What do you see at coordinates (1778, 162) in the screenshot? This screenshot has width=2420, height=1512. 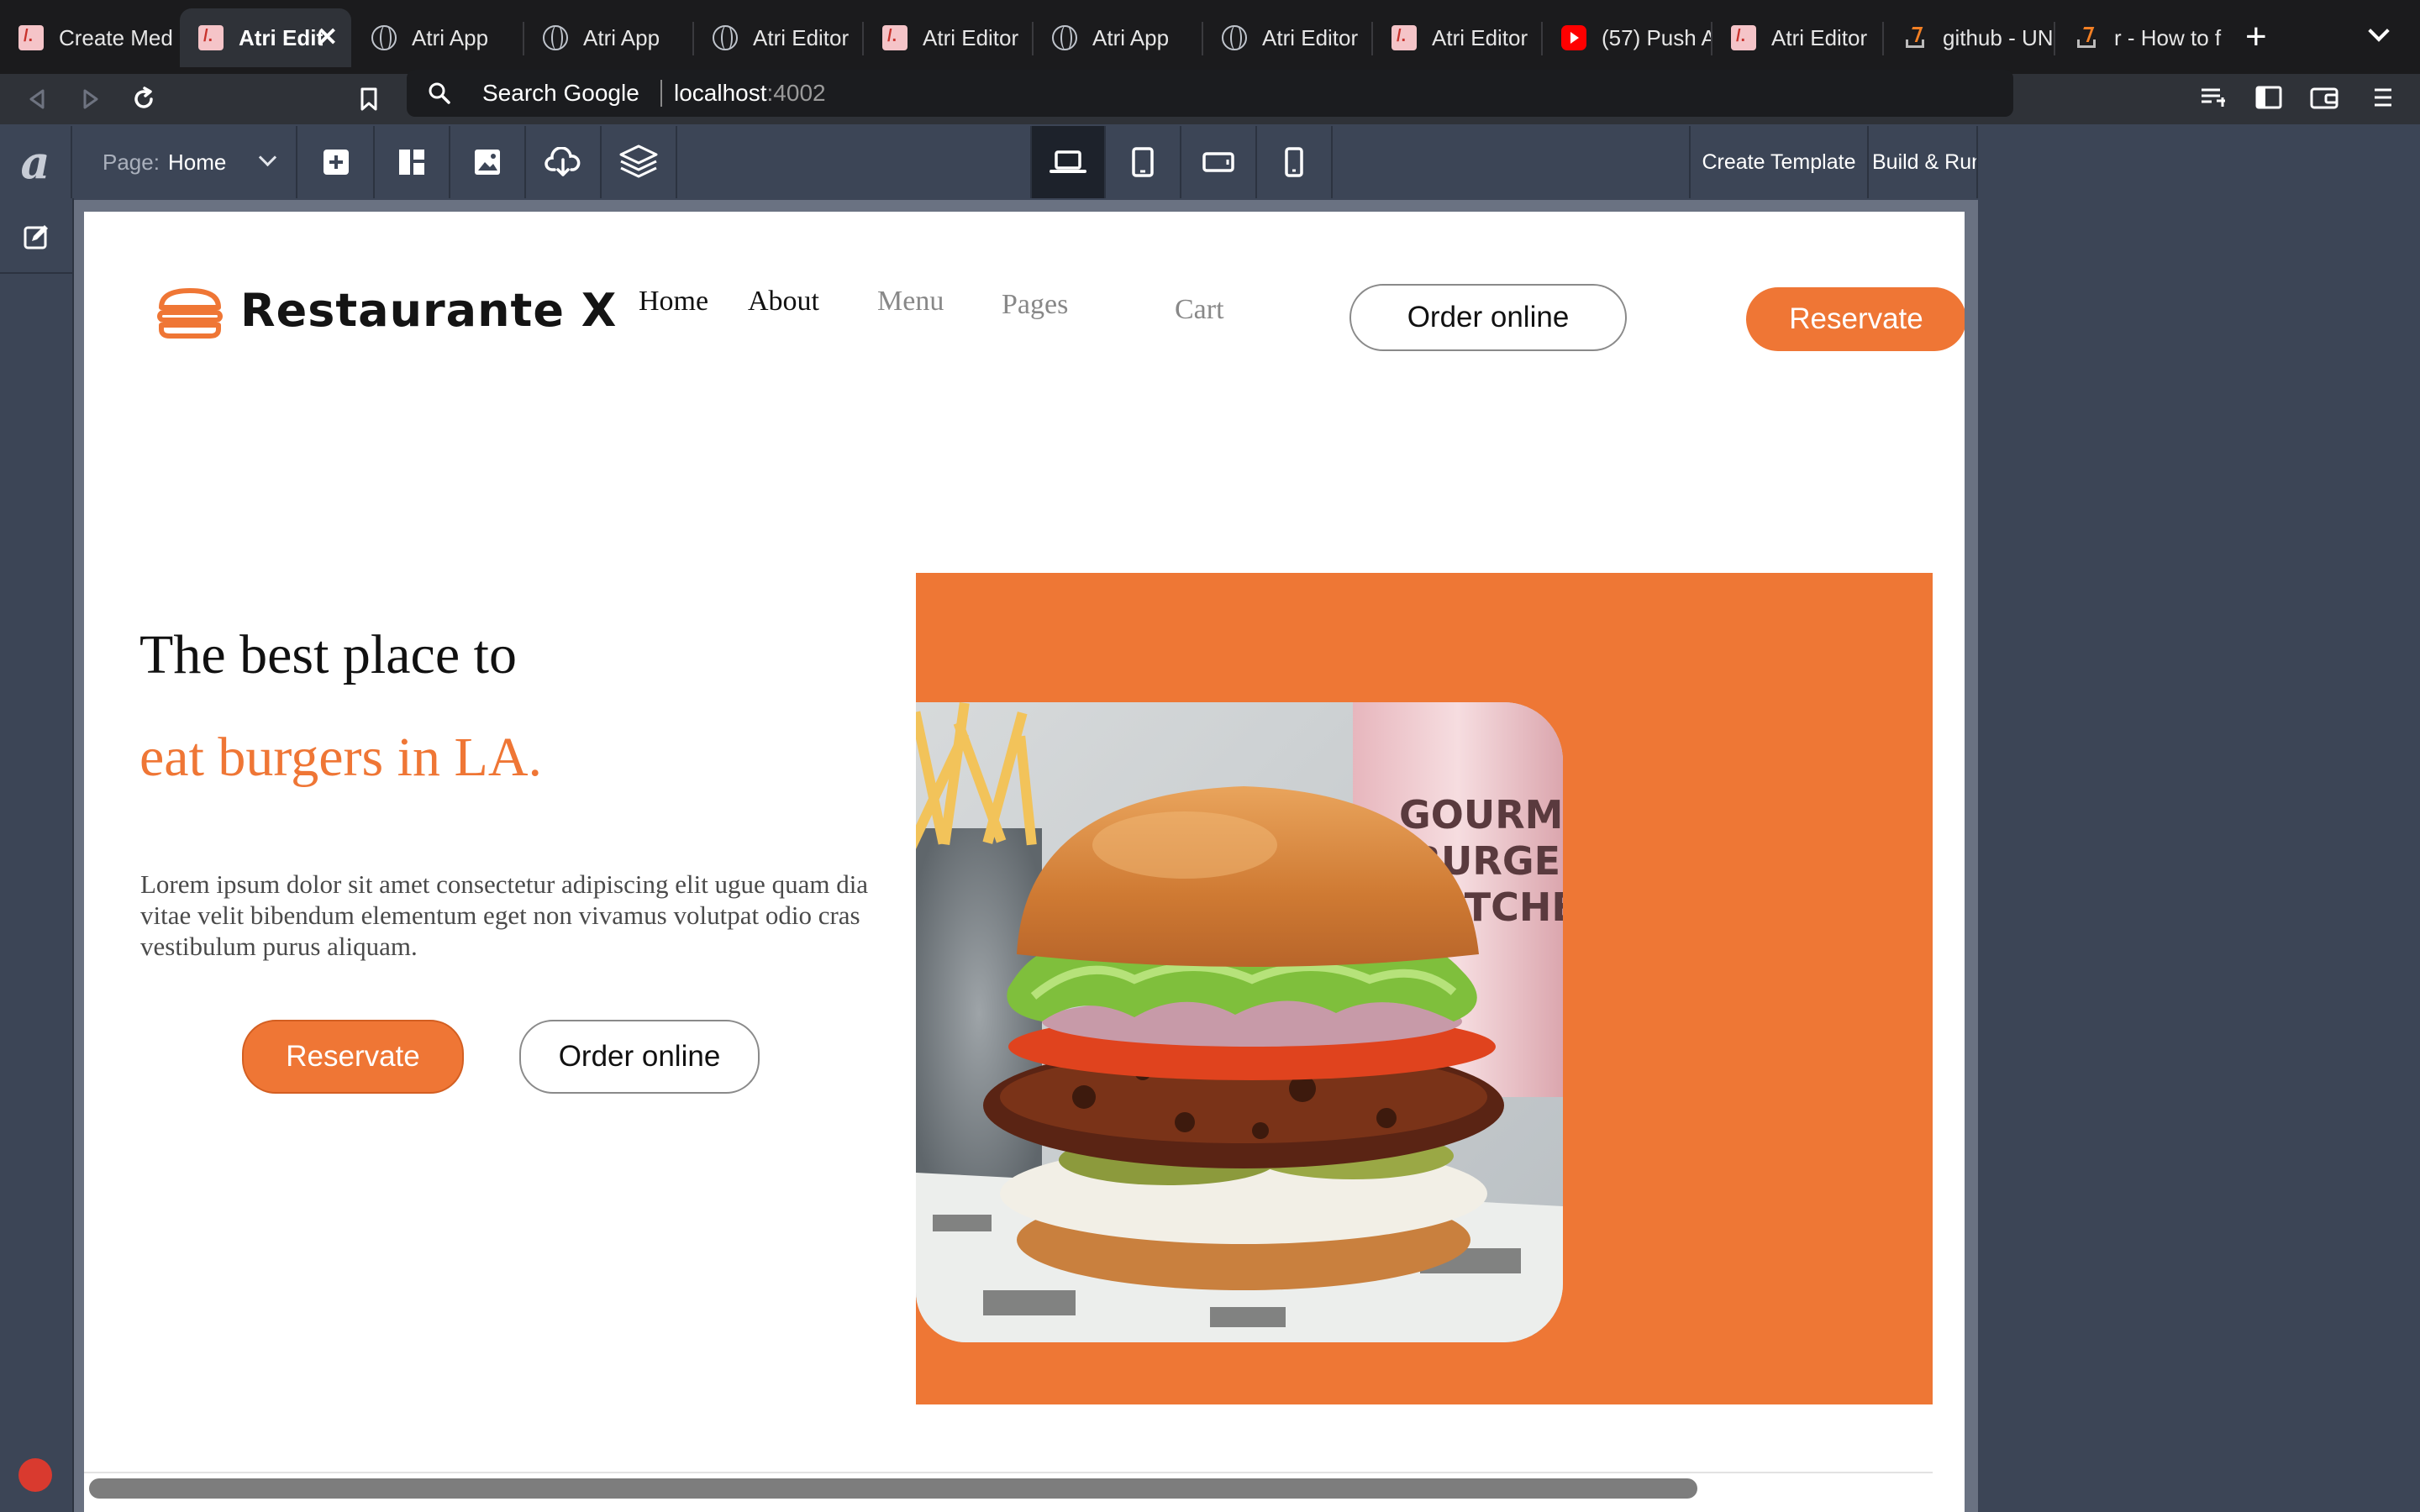 I see `create-template-button: Create Template` at bounding box center [1778, 162].